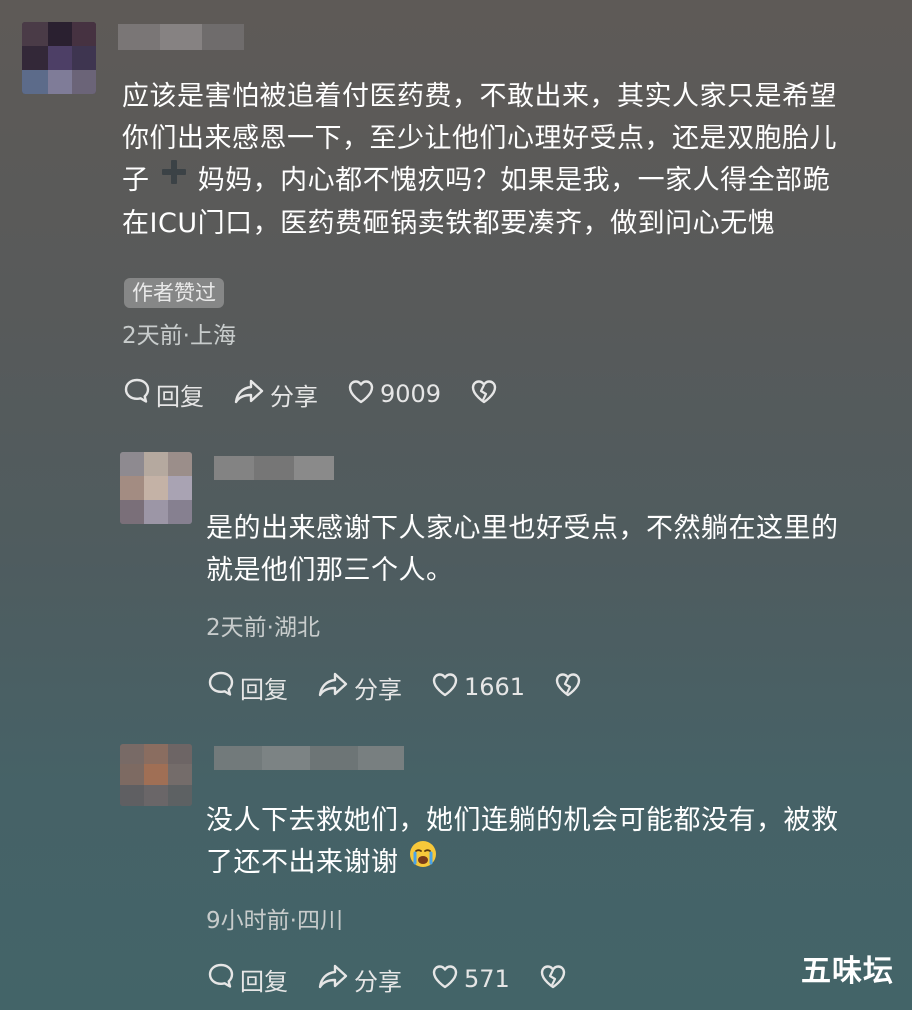  I want to click on like-count: 571, so click(487, 979).